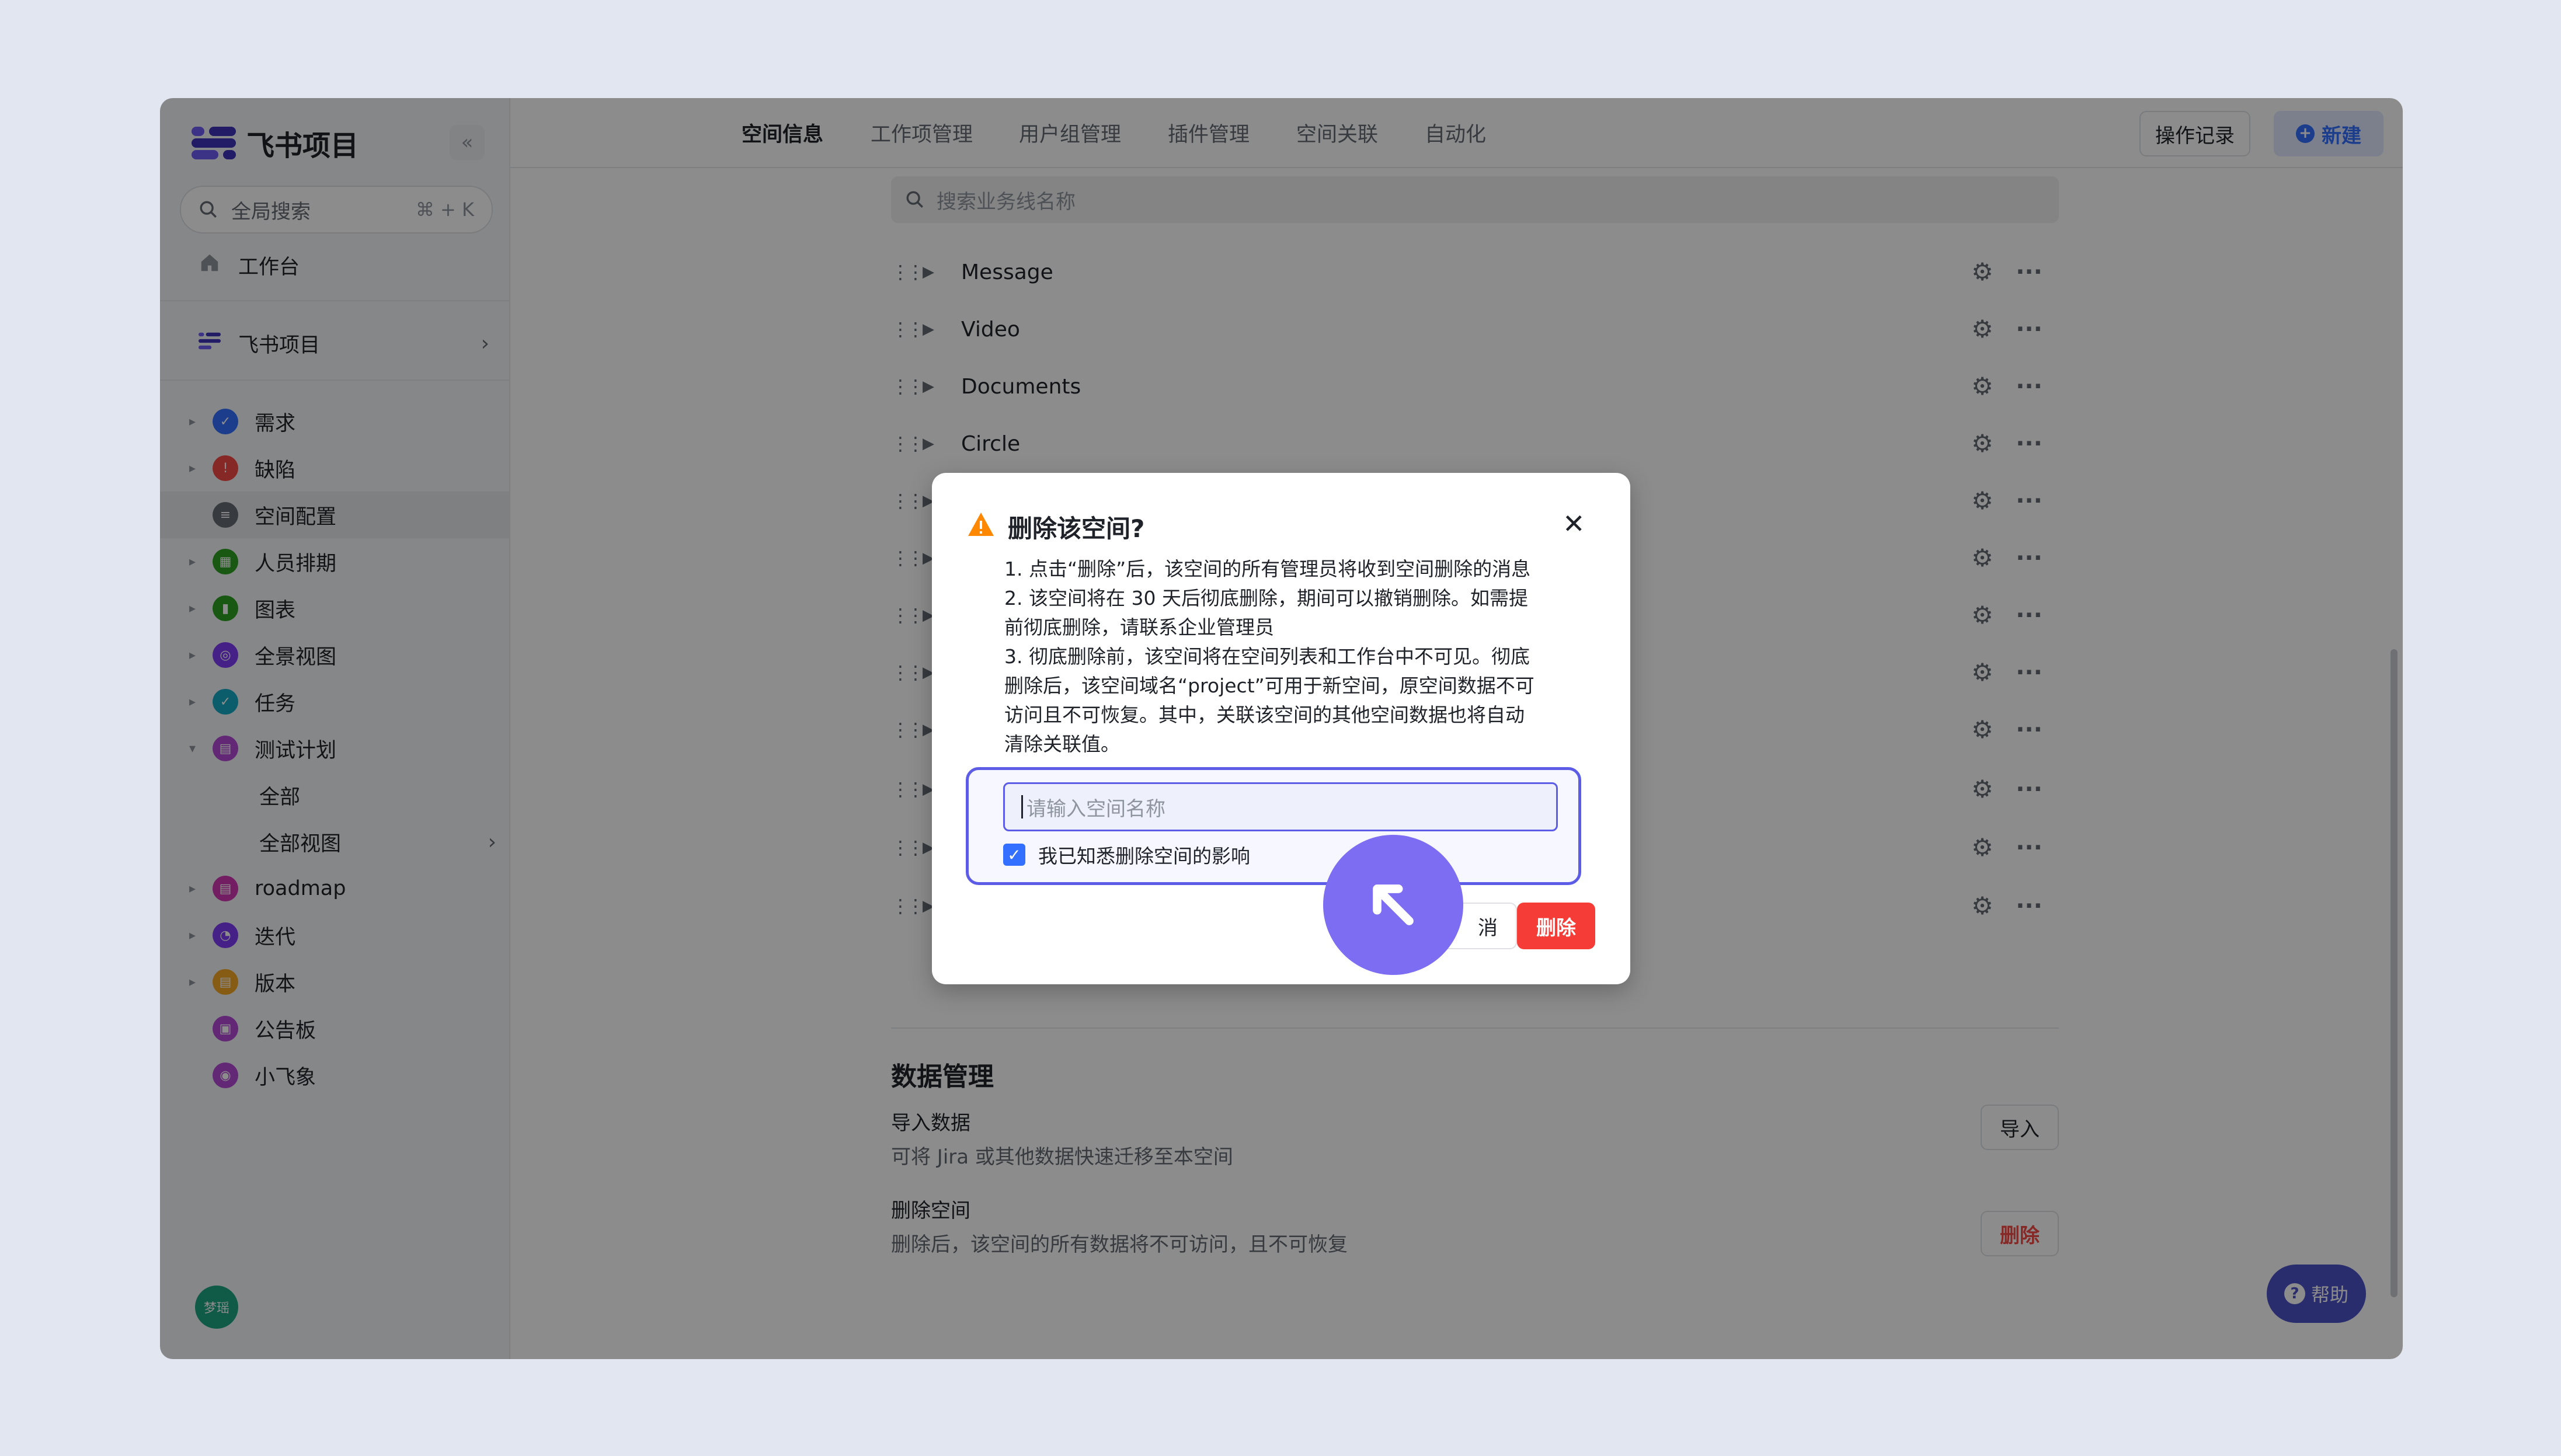 This screenshot has height=1456, width=2561. I want to click on confirm-delete-button: 删除, so click(1556, 926).